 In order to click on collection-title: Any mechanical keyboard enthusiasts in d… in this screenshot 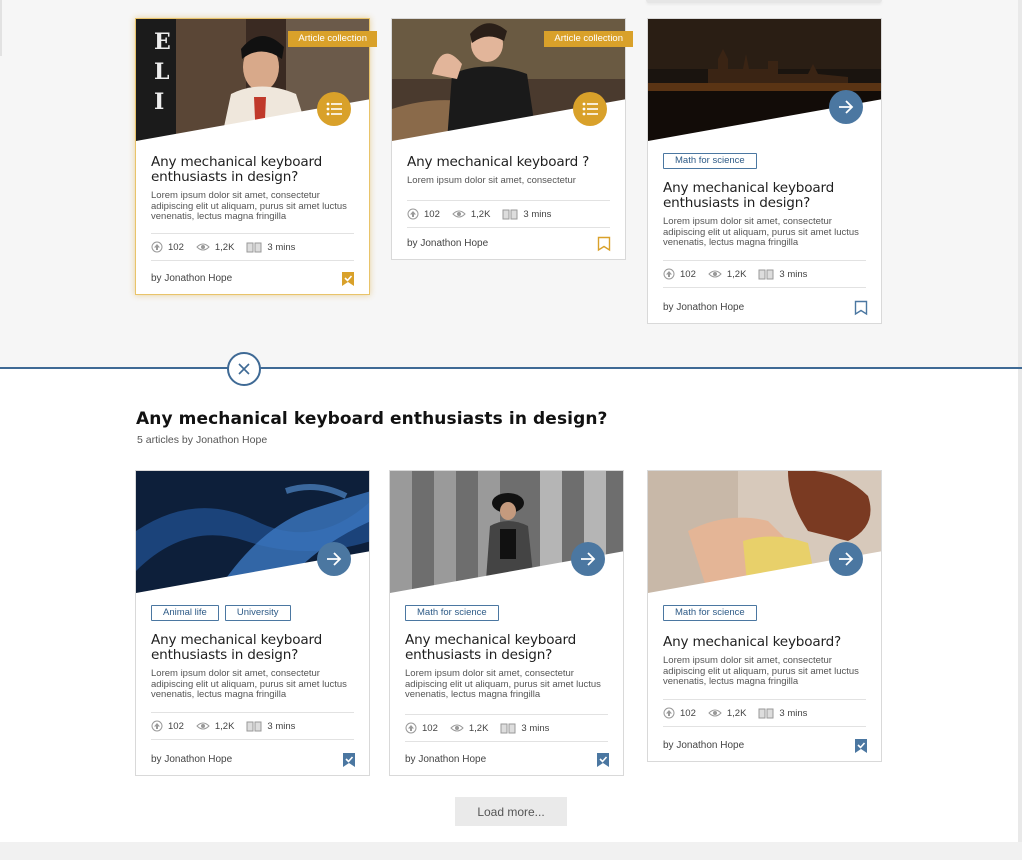, I will do `click(372, 419)`.